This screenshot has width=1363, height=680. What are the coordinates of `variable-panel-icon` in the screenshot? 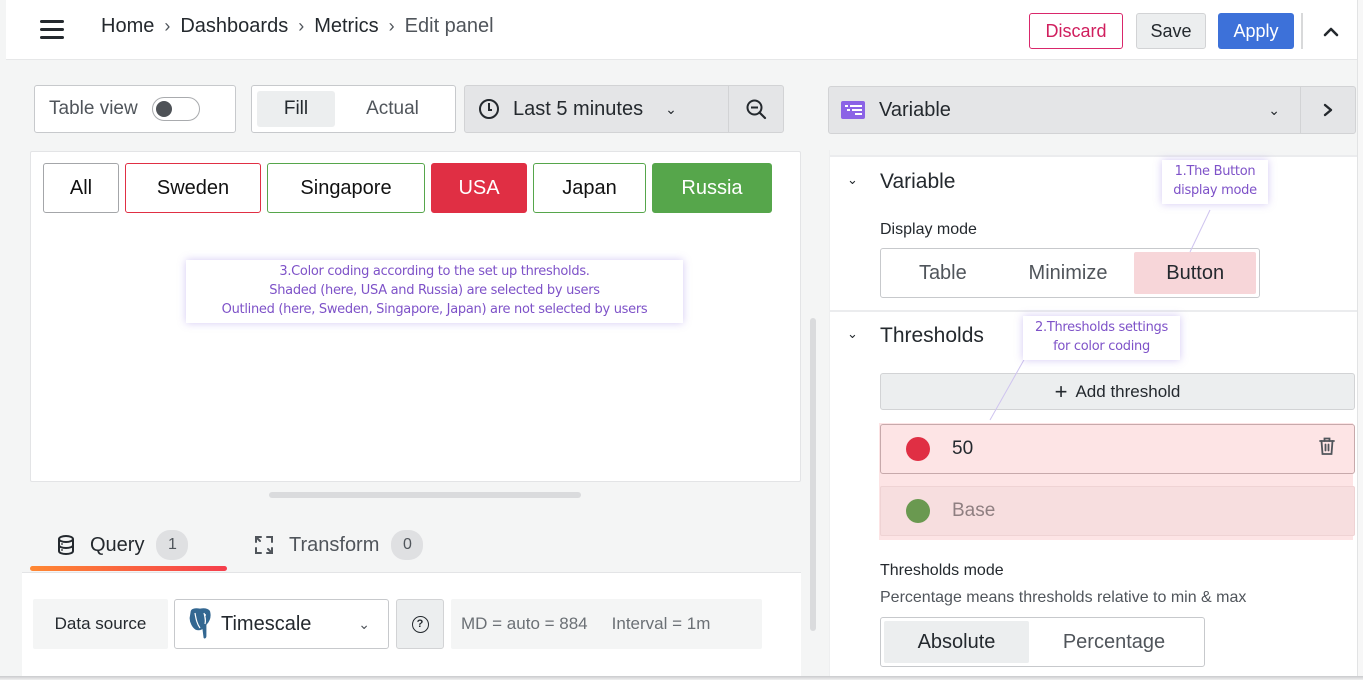 It's located at (853, 110).